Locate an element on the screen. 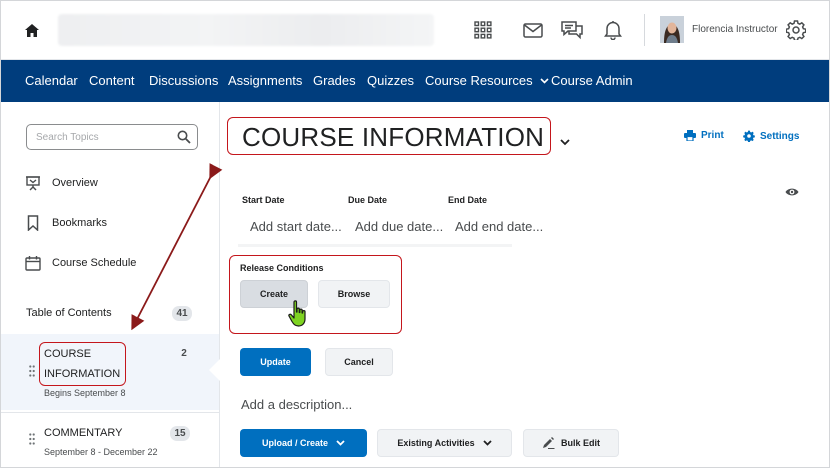 The image size is (830, 468). table-of-contents-label: Table of Contents is located at coordinates (69, 313).